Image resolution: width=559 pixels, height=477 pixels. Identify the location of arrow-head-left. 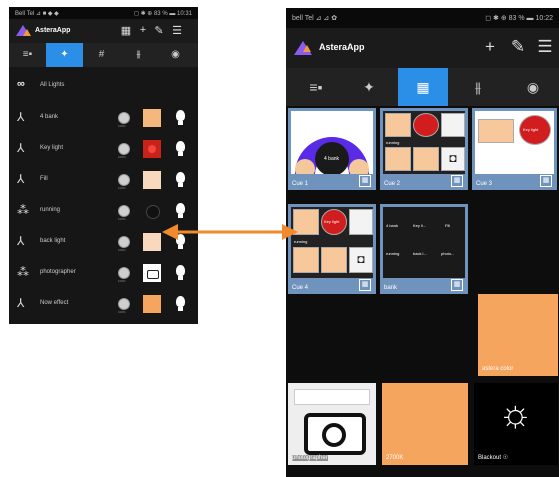
(170, 232).